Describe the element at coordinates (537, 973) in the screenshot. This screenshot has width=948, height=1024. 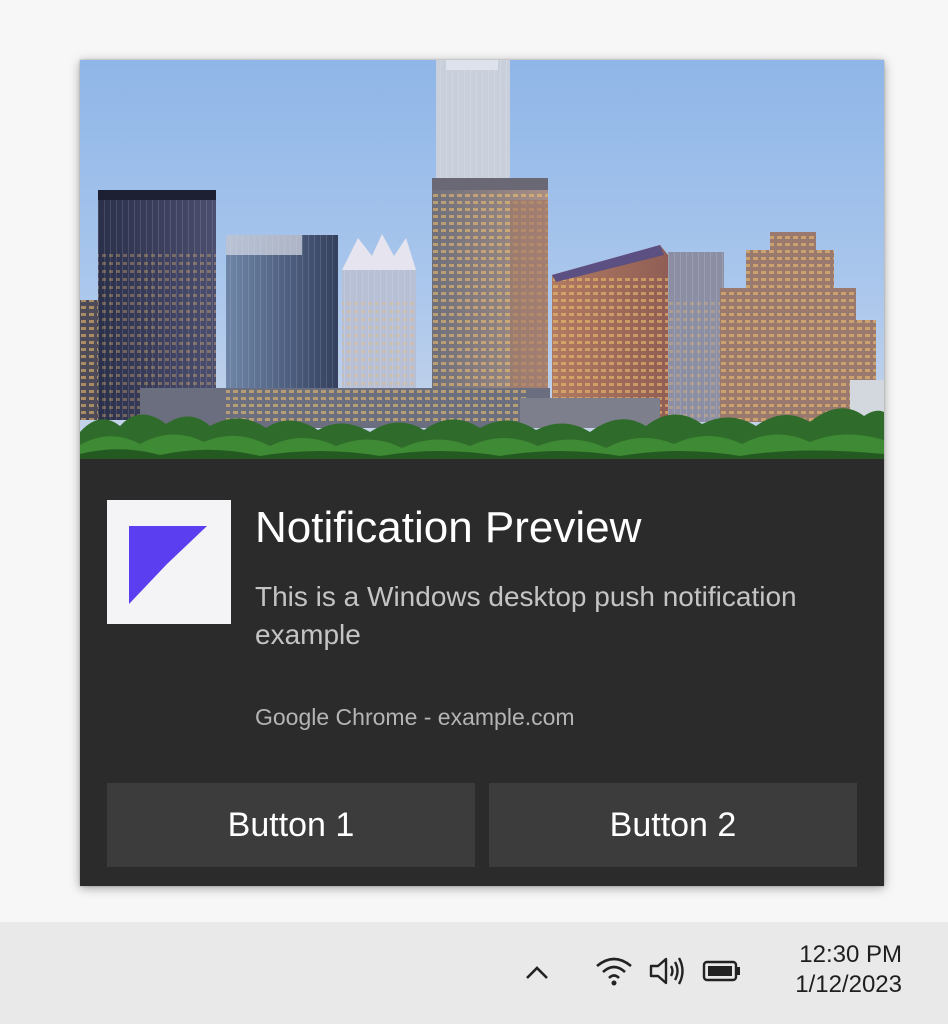
I see `chevron-up-icon` at that location.